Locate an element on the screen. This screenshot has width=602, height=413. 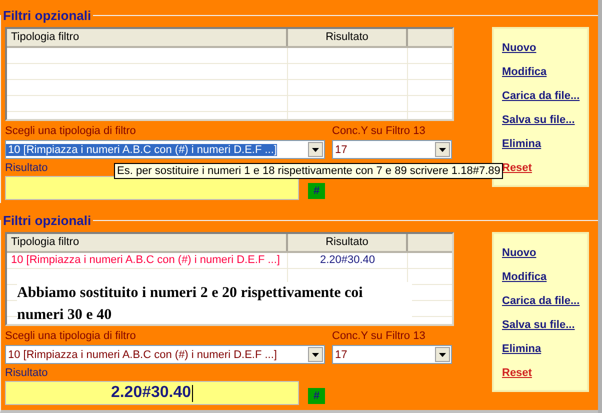
tooltip: Es. per sostituire i numeri 1 e 18 rispettivamente con 7 e 89 scrivere 1.18#7.89 is located at coordinates (309, 171).